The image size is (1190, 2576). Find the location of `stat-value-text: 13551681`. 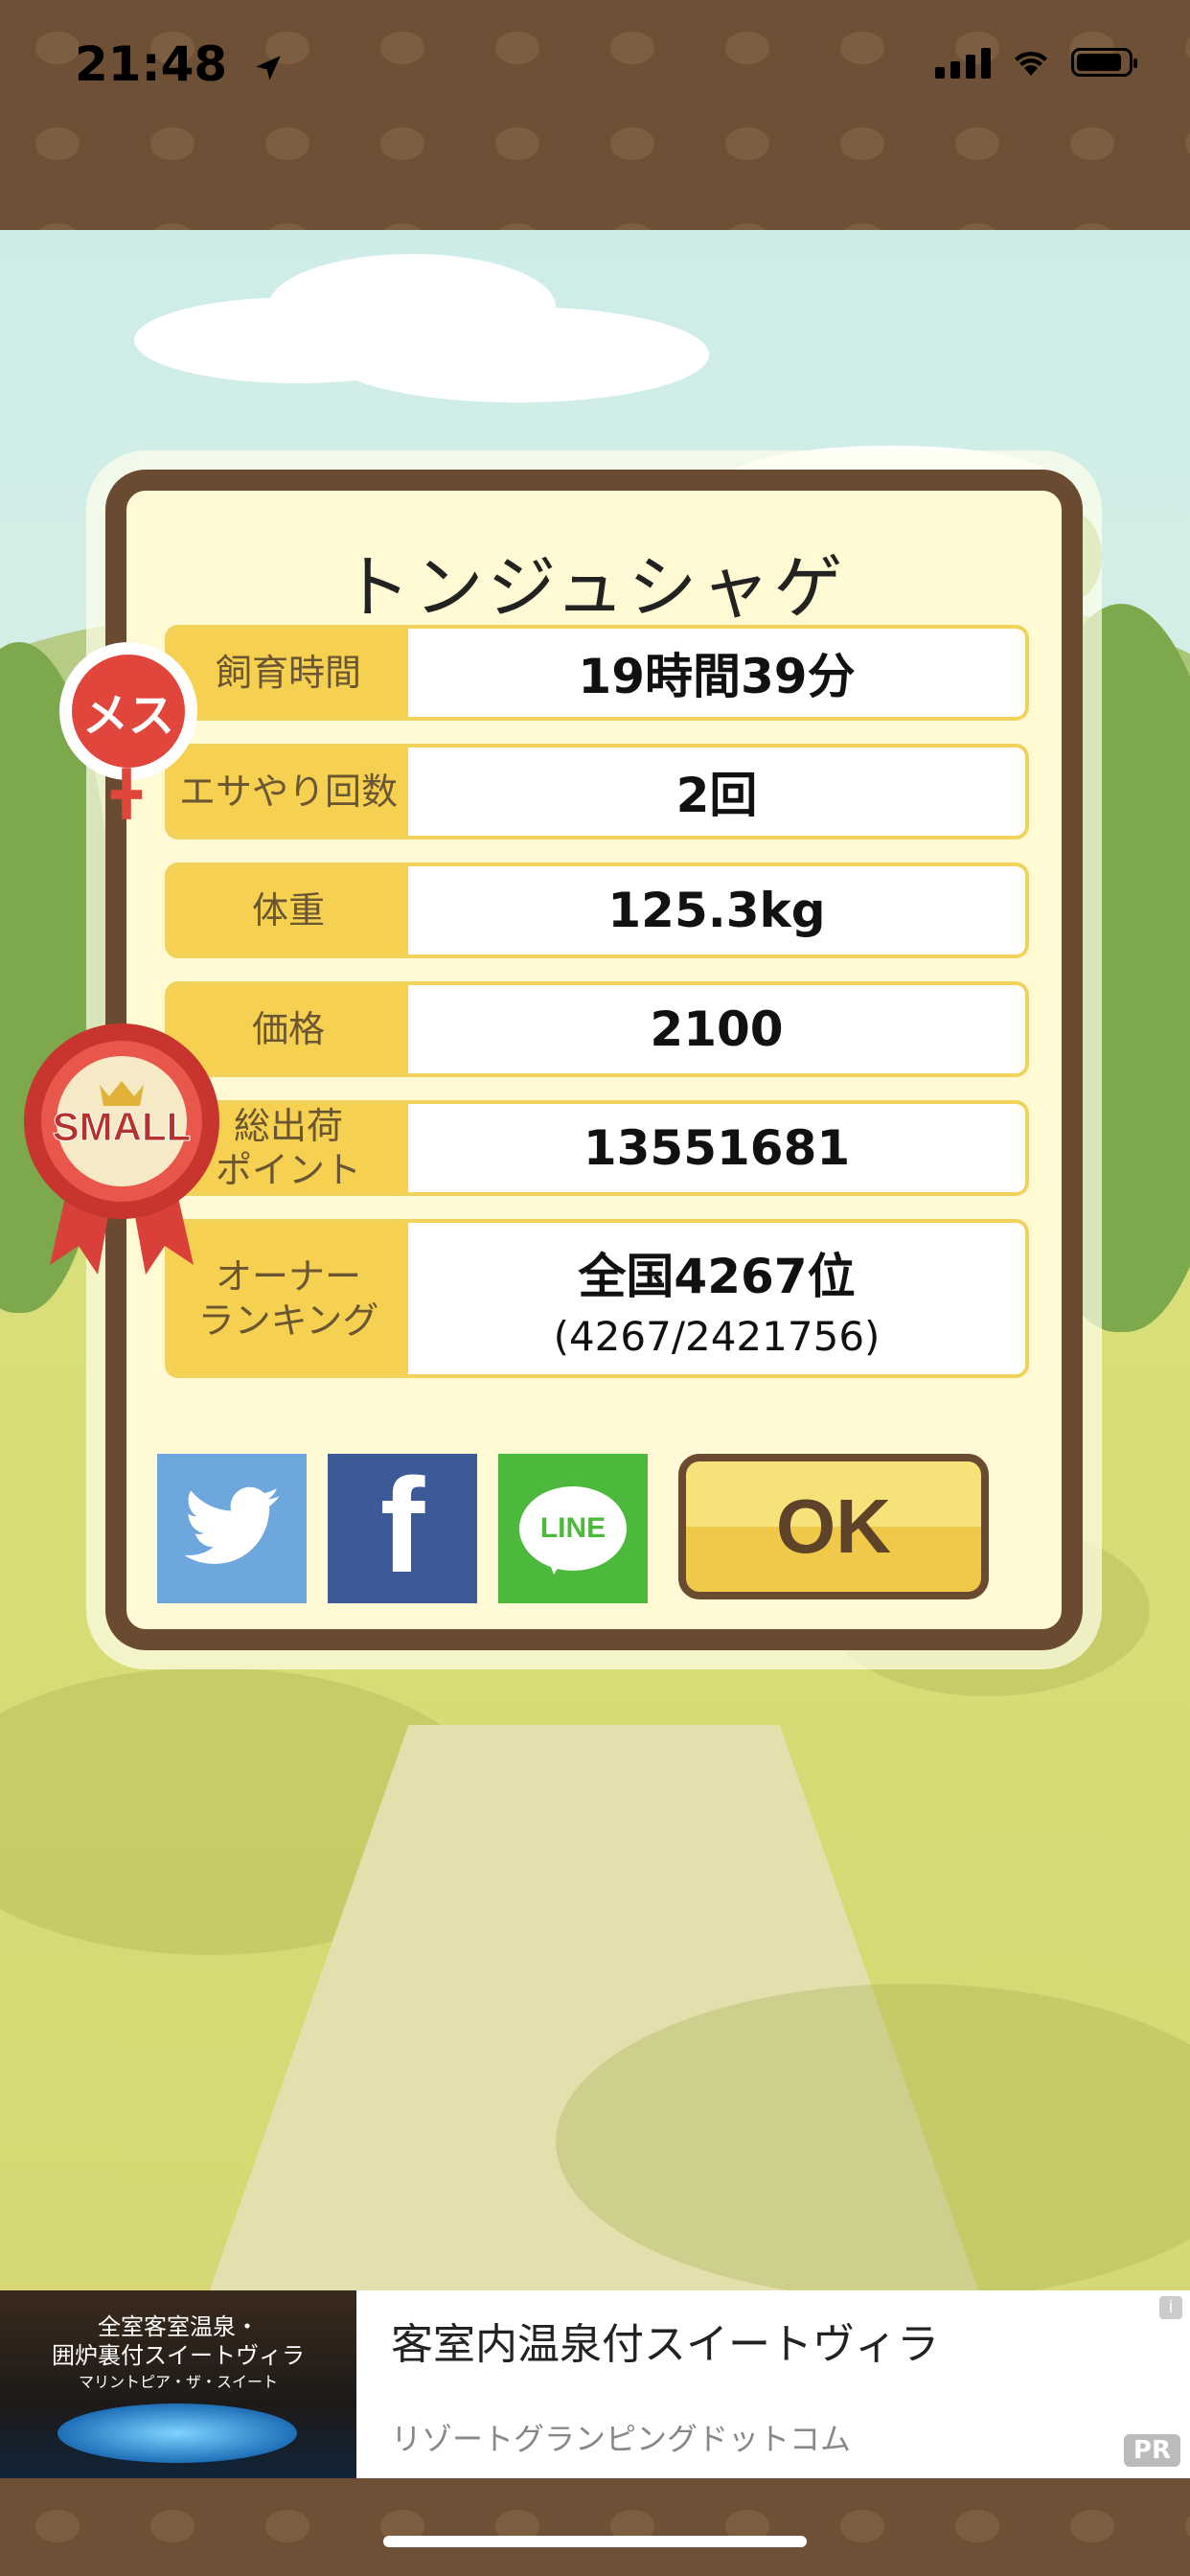

stat-value-text: 13551681 is located at coordinates (717, 1148).